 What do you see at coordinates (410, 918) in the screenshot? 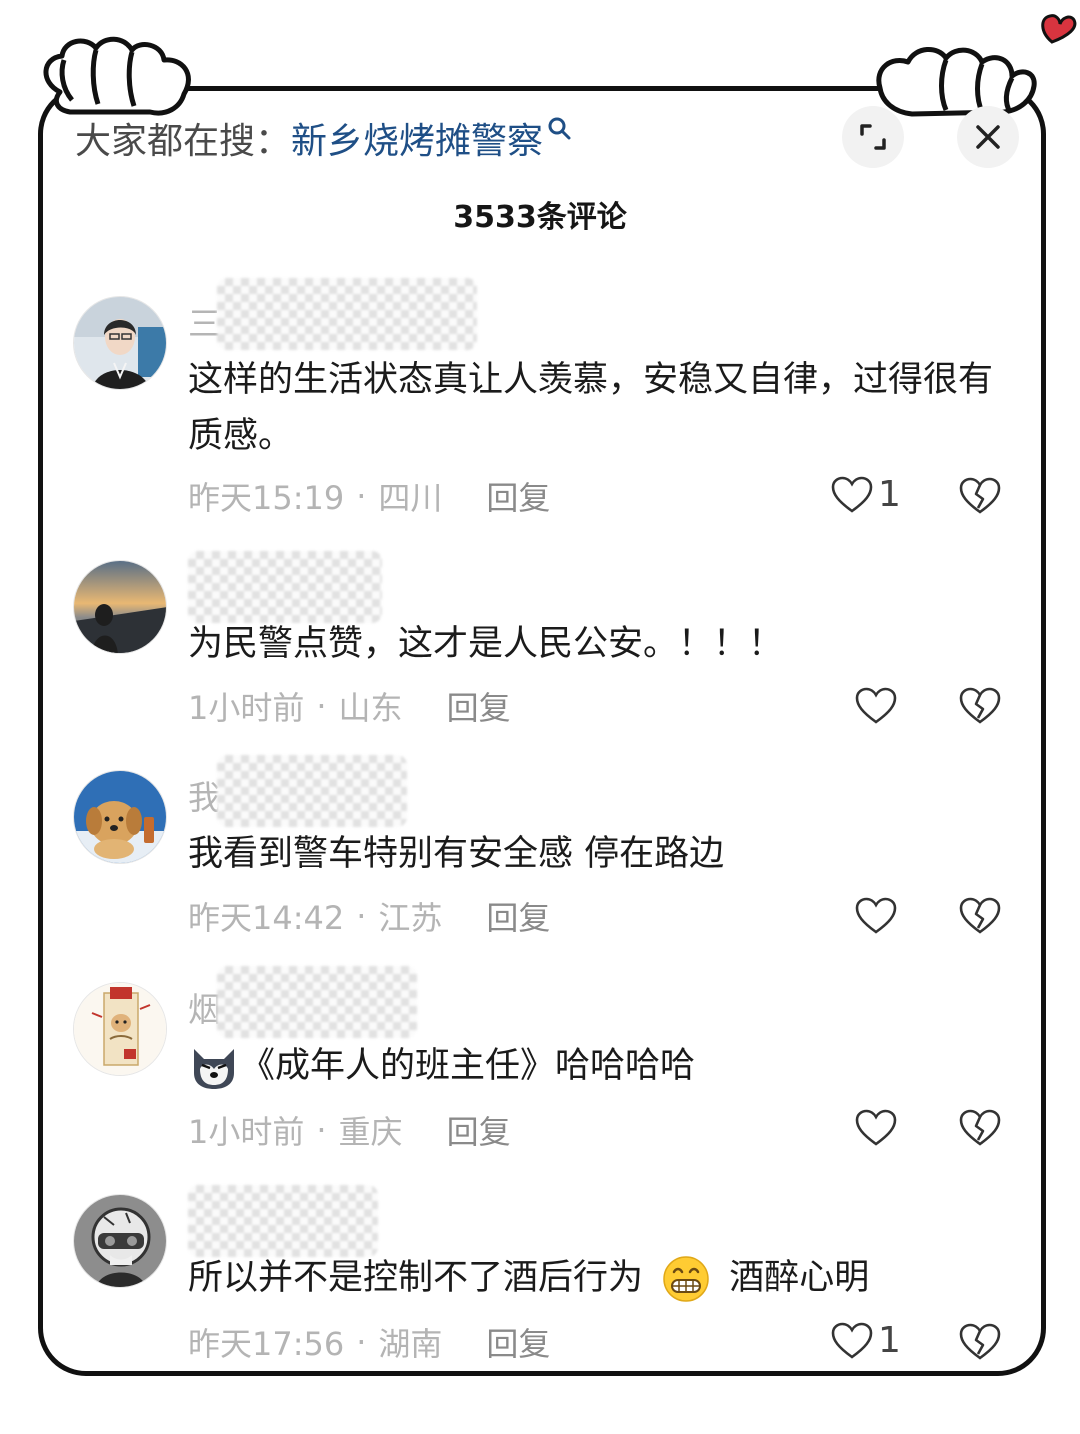
I see `comment-location: 江苏` at bounding box center [410, 918].